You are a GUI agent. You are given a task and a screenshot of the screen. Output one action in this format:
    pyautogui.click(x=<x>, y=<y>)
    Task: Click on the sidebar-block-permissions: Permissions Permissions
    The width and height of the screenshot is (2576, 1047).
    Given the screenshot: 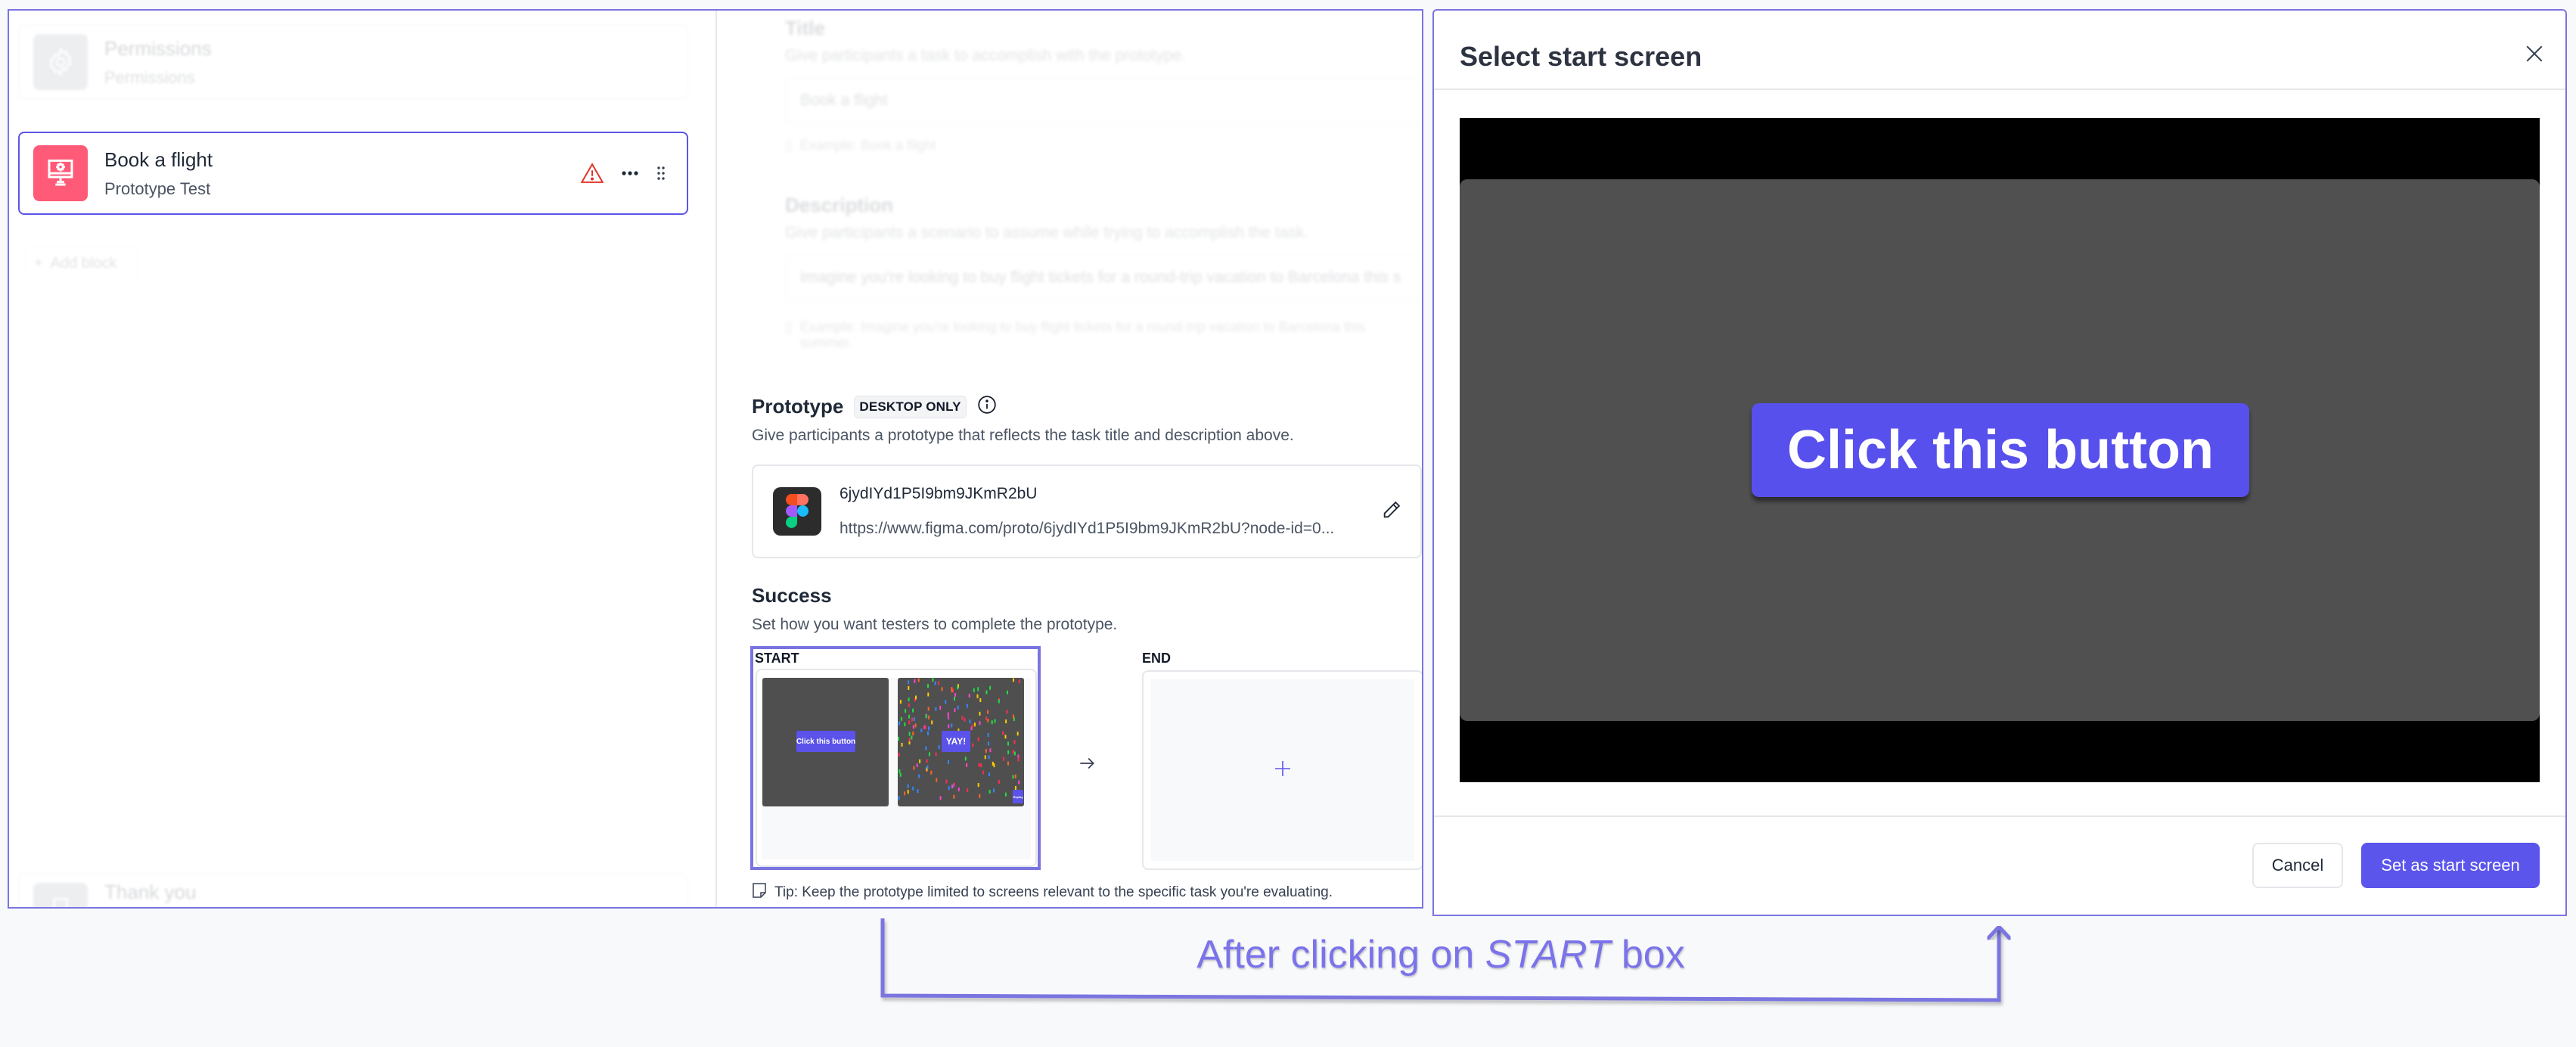 What is the action you would take?
    pyautogui.click(x=353, y=62)
    